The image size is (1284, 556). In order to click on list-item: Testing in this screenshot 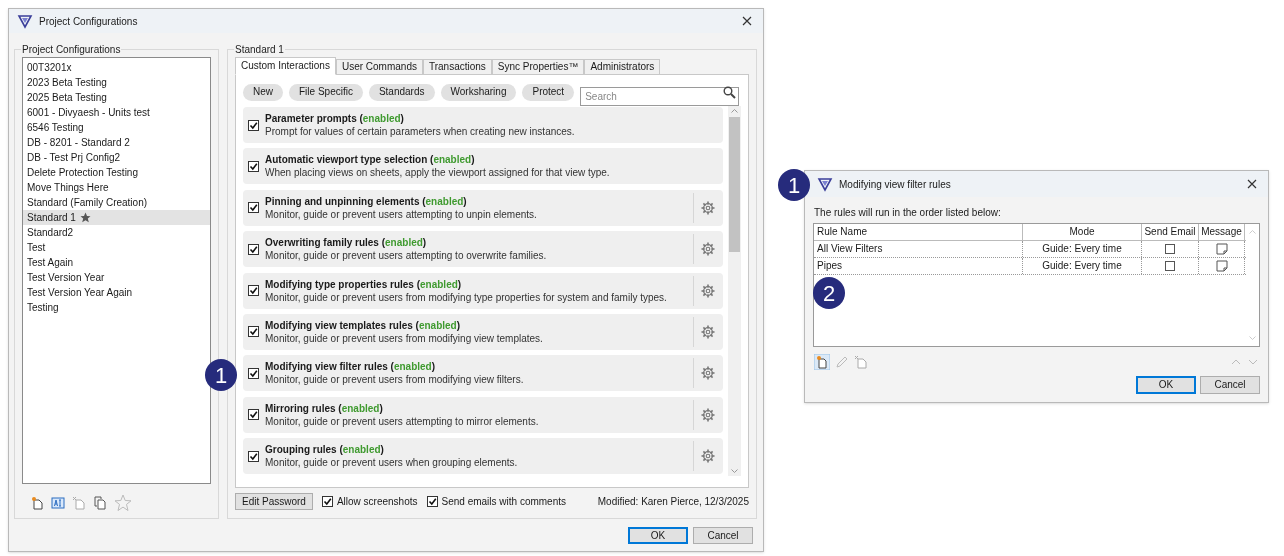, I will do `click(116, 307)`.